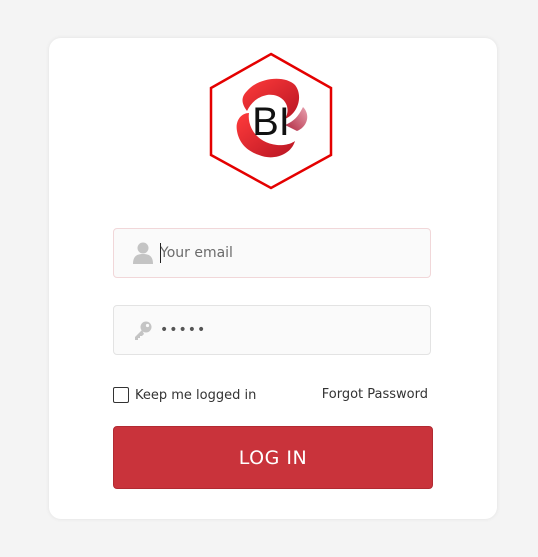 The image size is (538, 557). What do you see at coordinates (160, 253) in the screenshot?
I see `text-cursor` at bounding box center [160, 253].